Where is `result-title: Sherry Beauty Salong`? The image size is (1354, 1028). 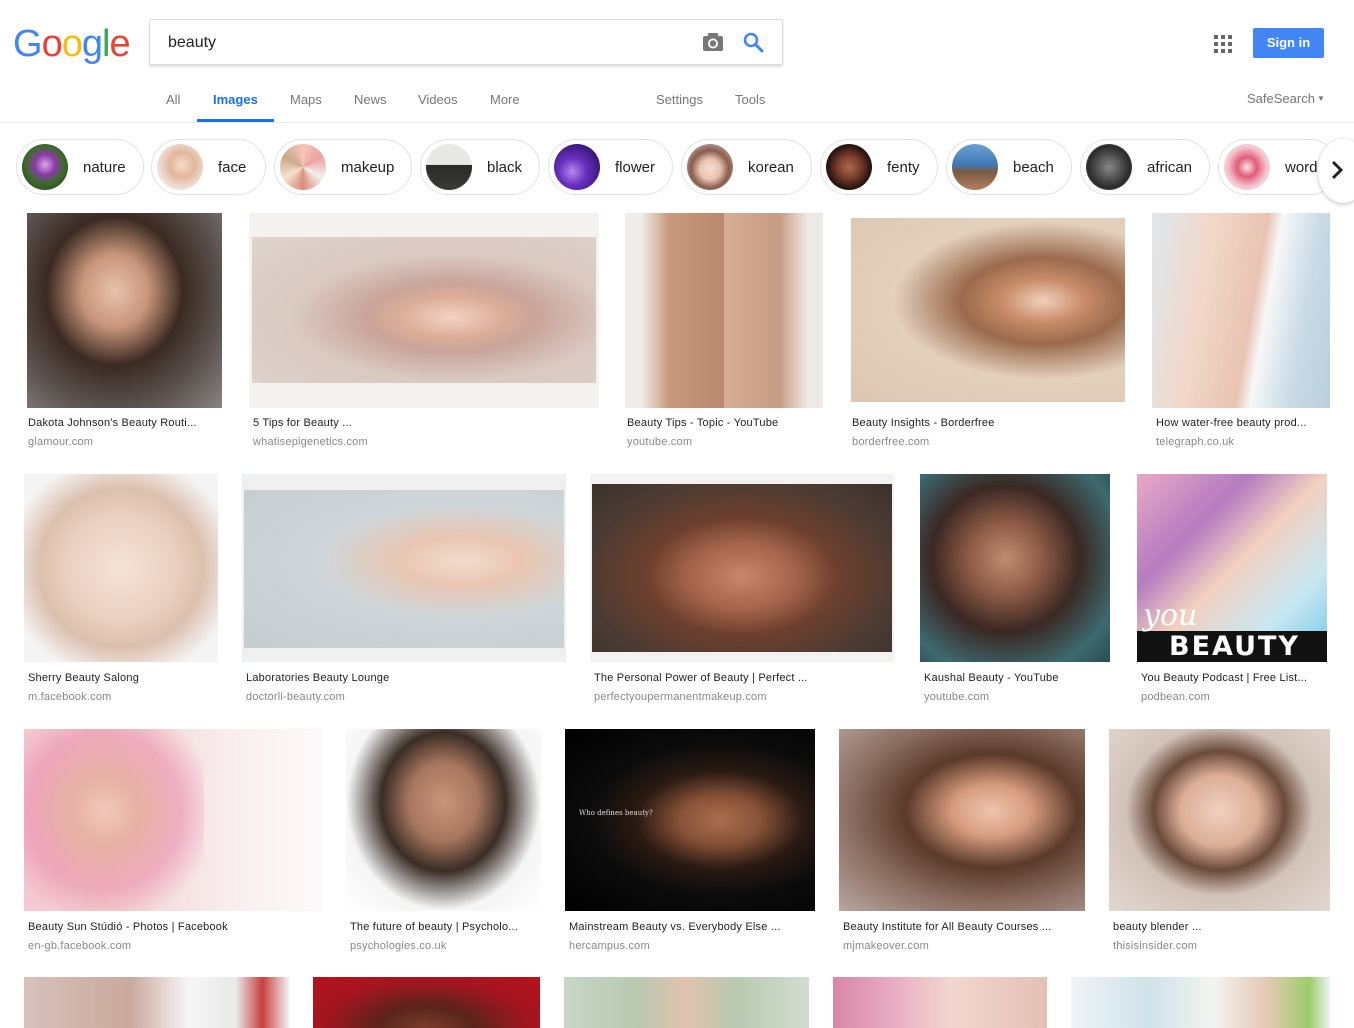
result-title: Sherry Beauty Salong is located at coordinates (122, 678).